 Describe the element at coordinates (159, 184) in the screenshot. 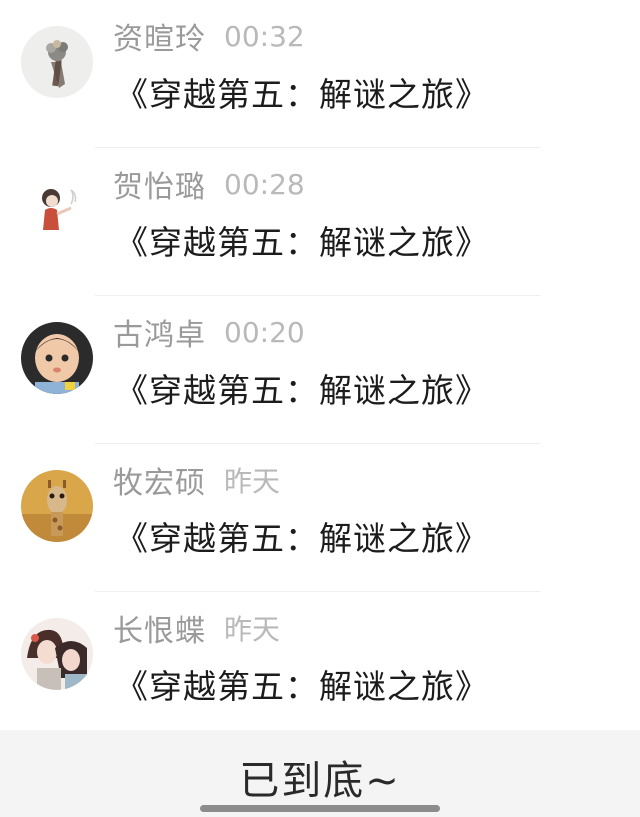

I see `user-name: 贺怡璐` at that location.